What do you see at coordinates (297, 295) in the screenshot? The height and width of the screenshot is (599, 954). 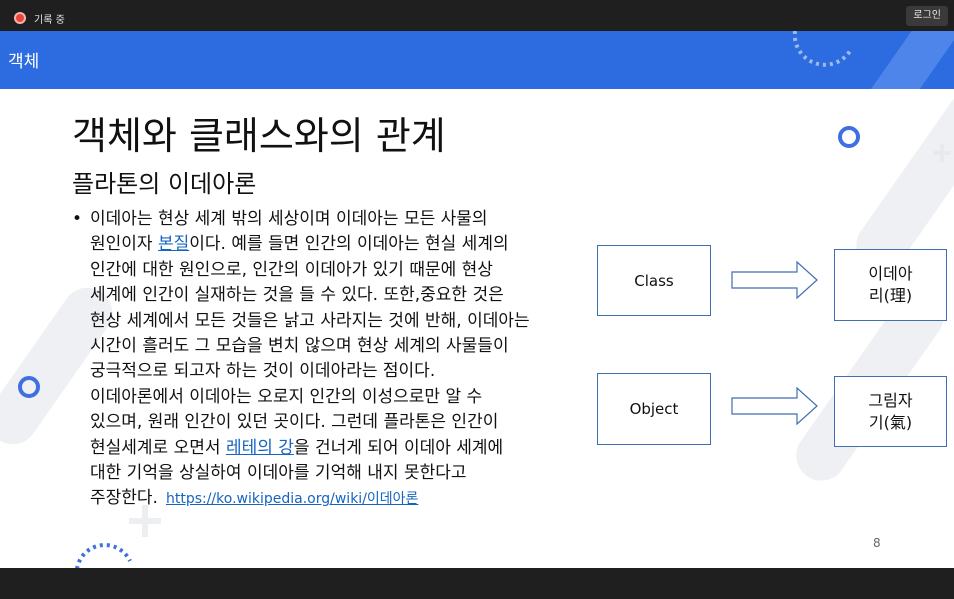 I see `body-line-text: 세계에 인간이 실재하는 것을 들 수 있다. 또한,중요한 것은` at bounding box center [297, 295].